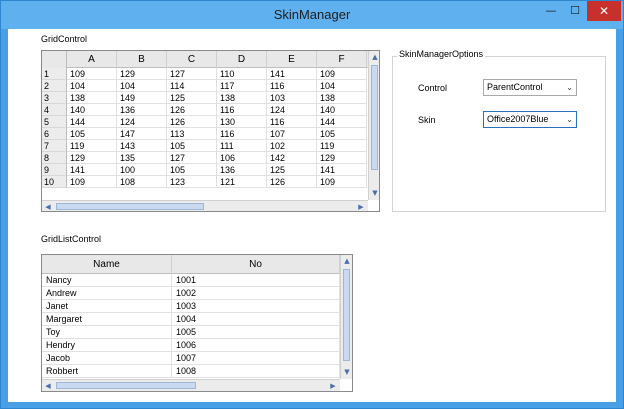  I want to click on grid-cell: 149, so click(142, 98).